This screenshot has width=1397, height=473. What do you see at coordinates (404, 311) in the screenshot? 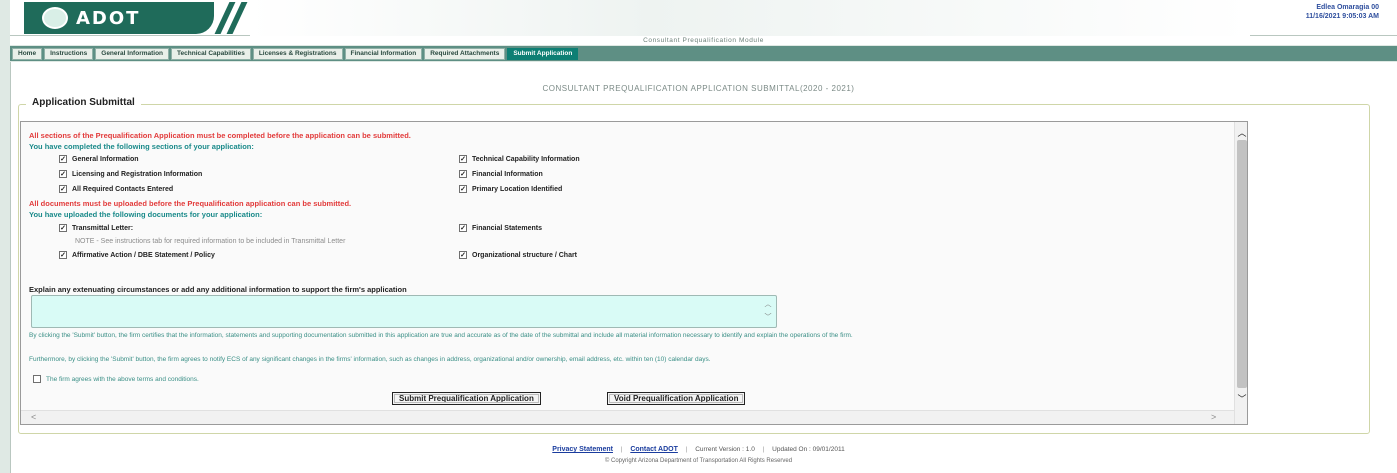
I see `additional-information-textarea` at bounding box center [404, 311].